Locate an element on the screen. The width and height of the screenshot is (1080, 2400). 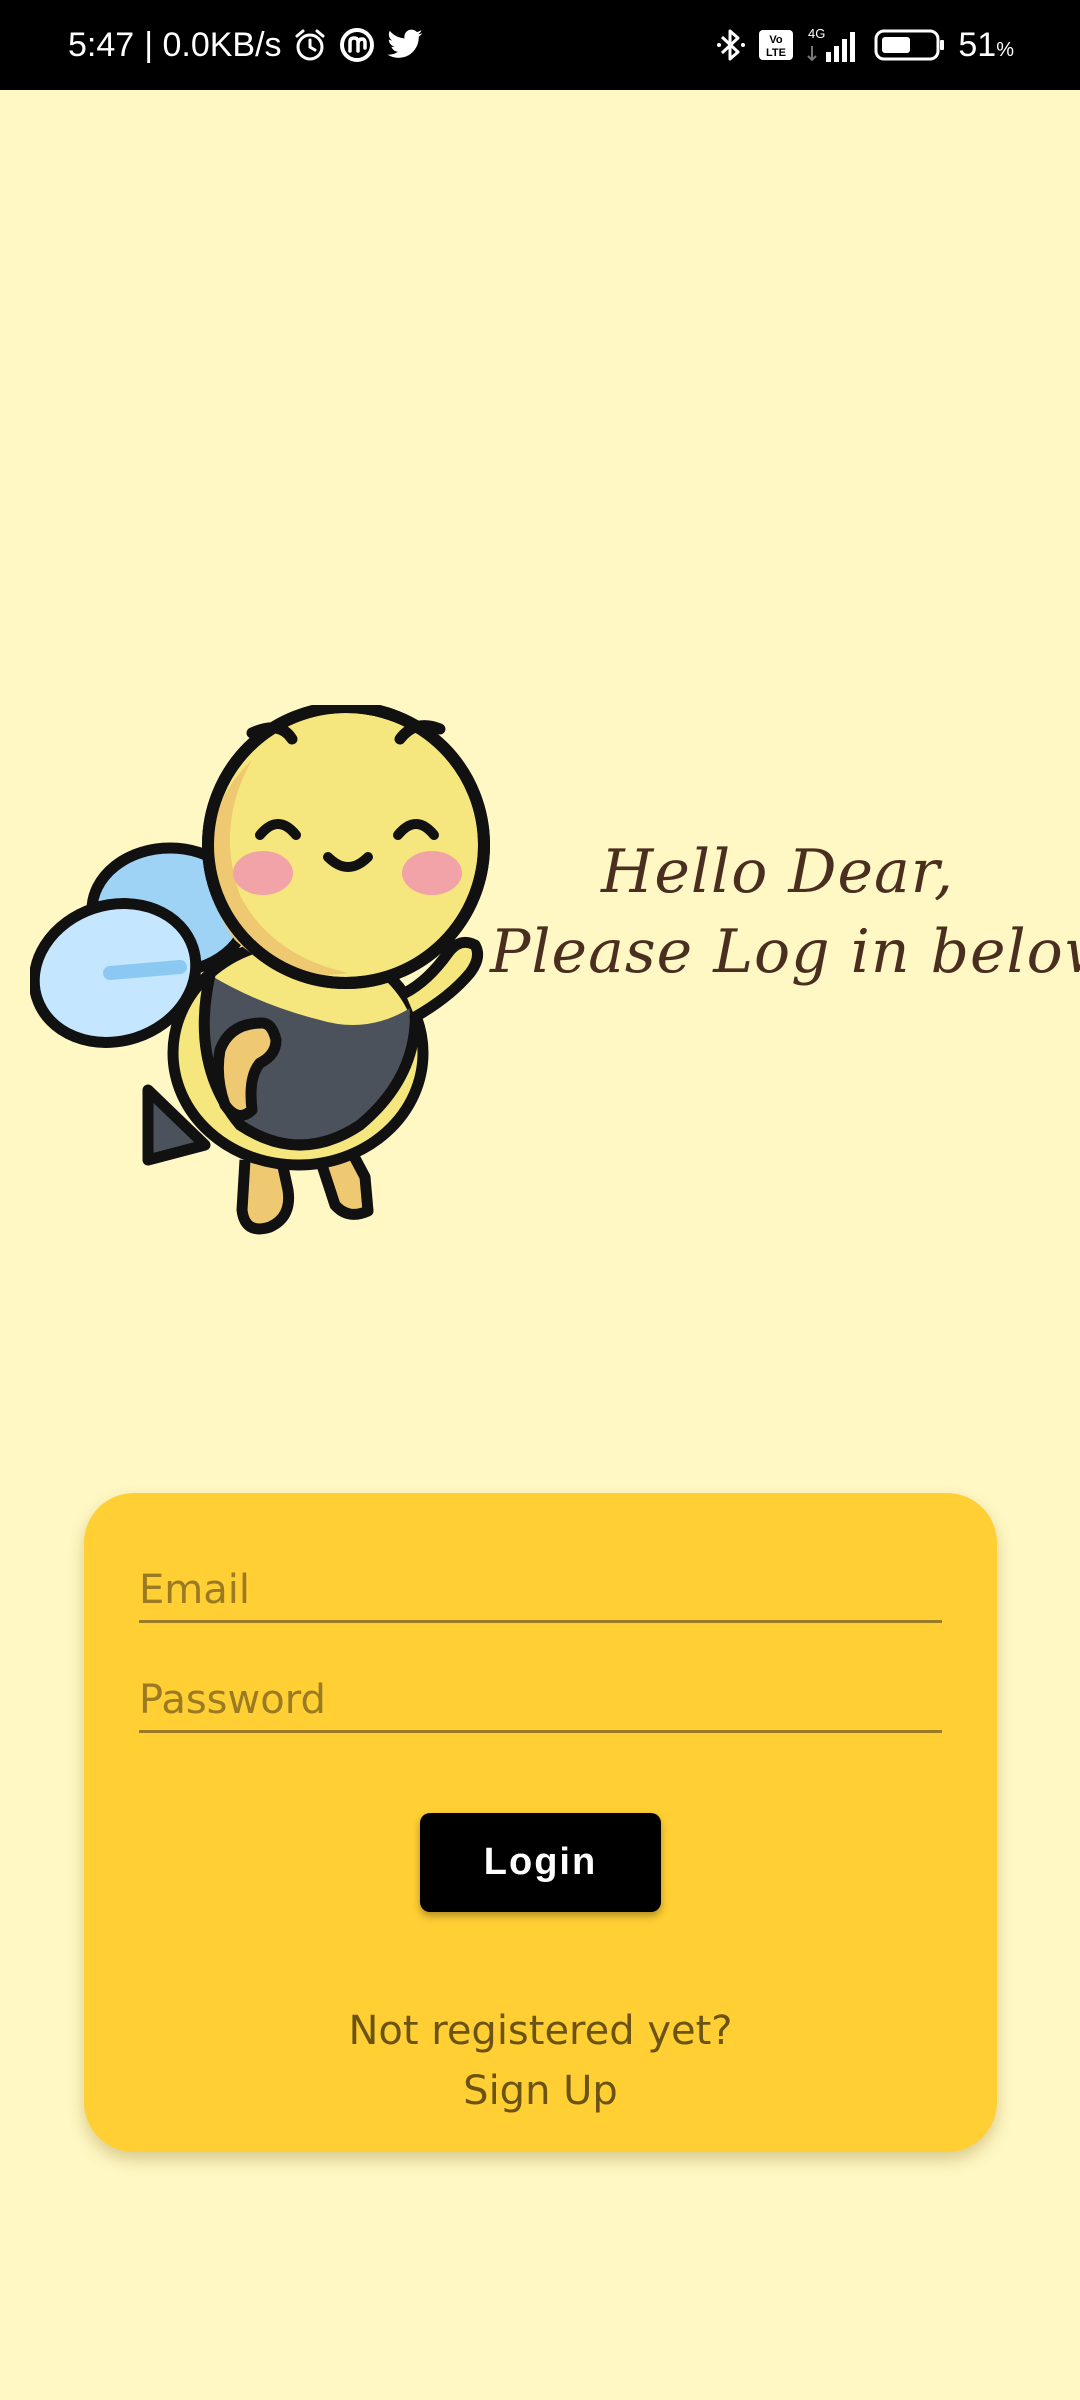
password-input is located at coordinates (540, 1700).